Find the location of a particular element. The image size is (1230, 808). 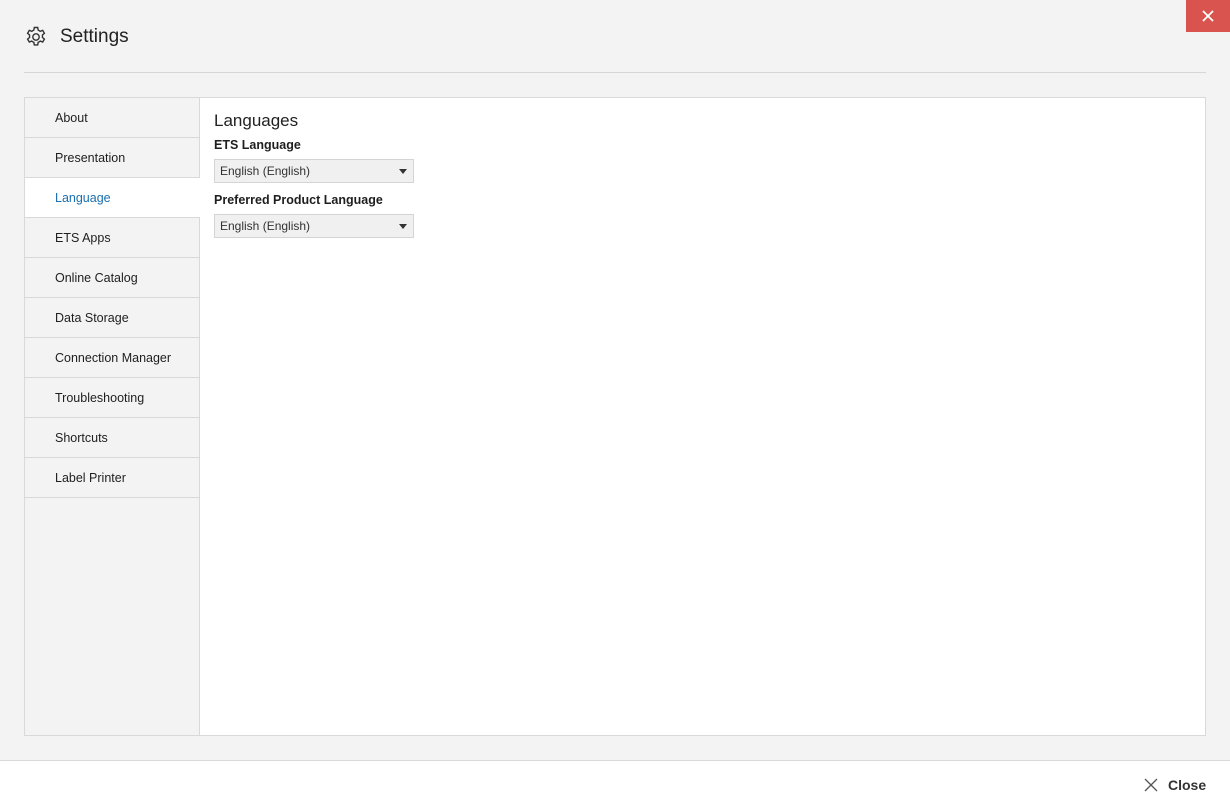

section-title: Languages is located at coordinates (256, 120).